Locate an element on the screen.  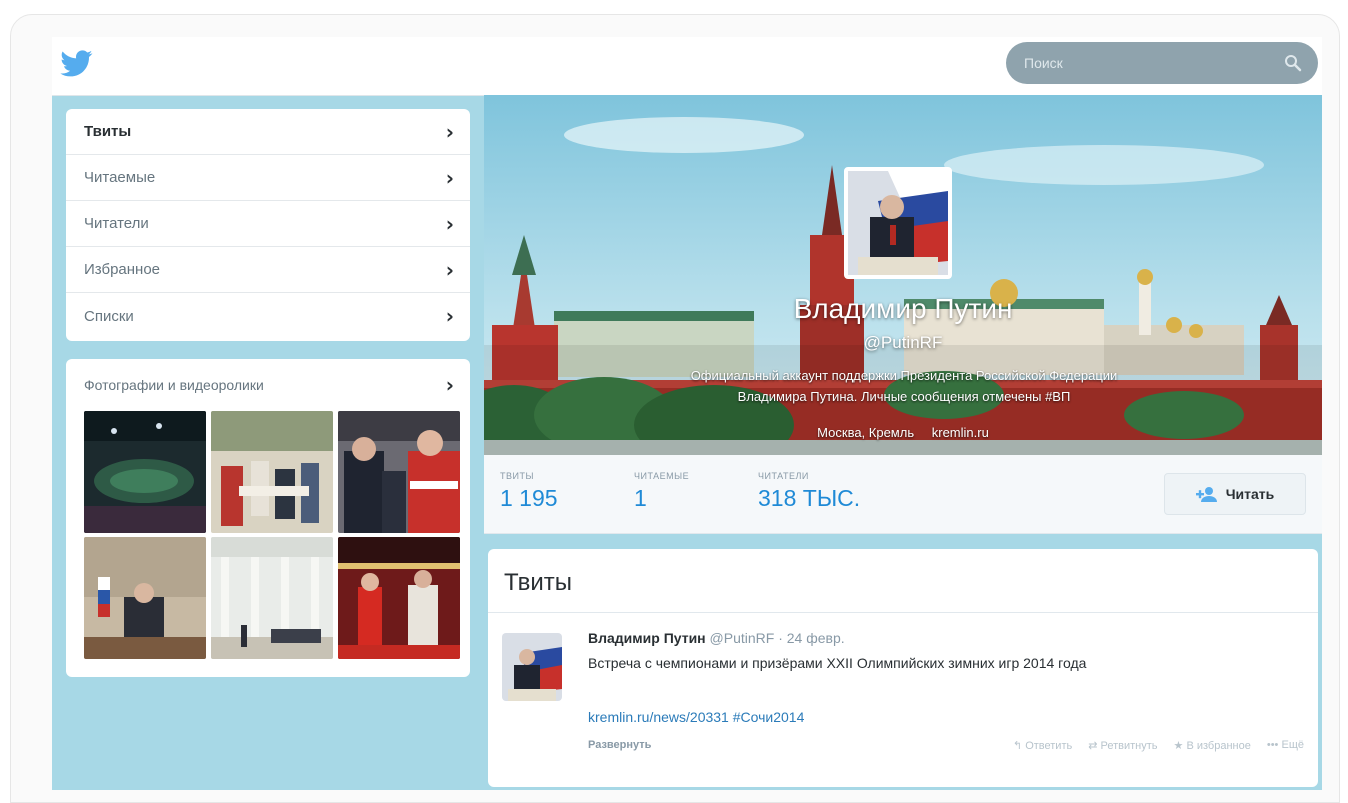
tweet-date: · 24 февр. is located at coordinates (811, 638).